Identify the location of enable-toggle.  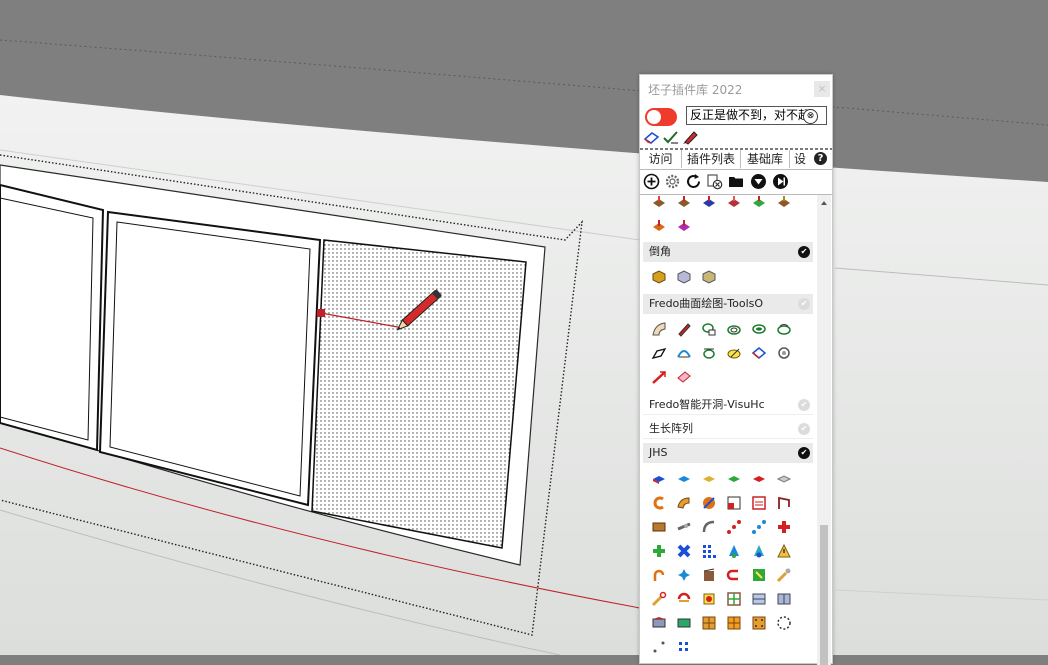
(661, 117).